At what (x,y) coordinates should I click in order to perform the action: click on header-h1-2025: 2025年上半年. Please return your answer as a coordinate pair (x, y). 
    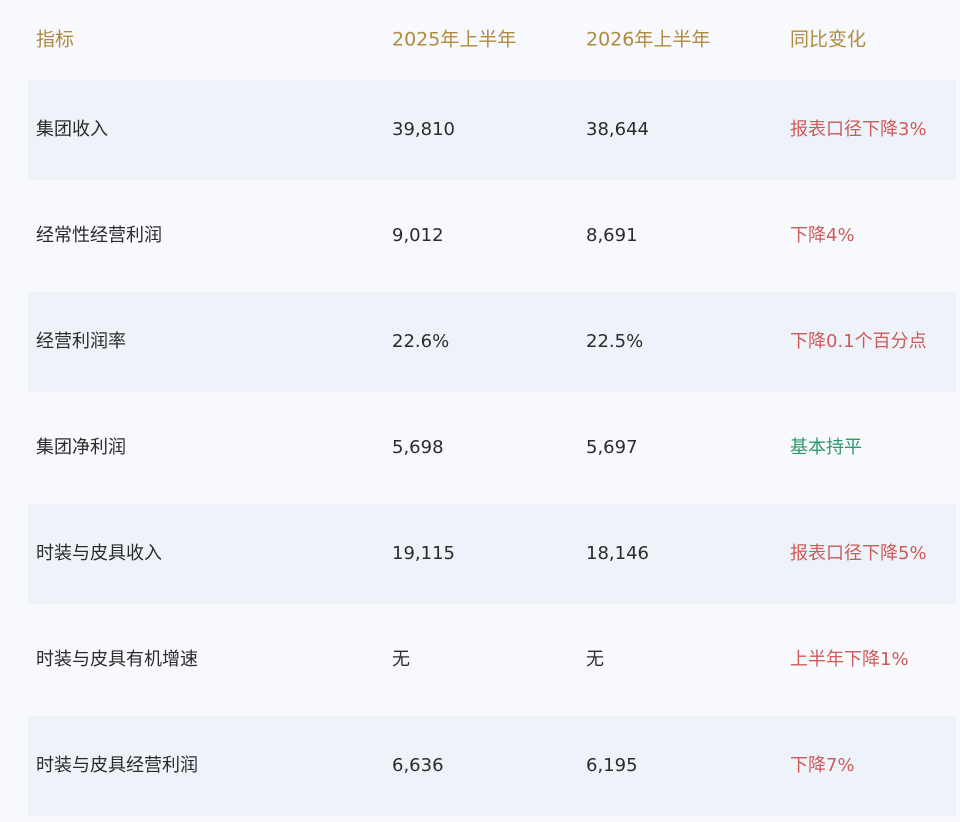
    Looking at the image, I should click on (454, 39).